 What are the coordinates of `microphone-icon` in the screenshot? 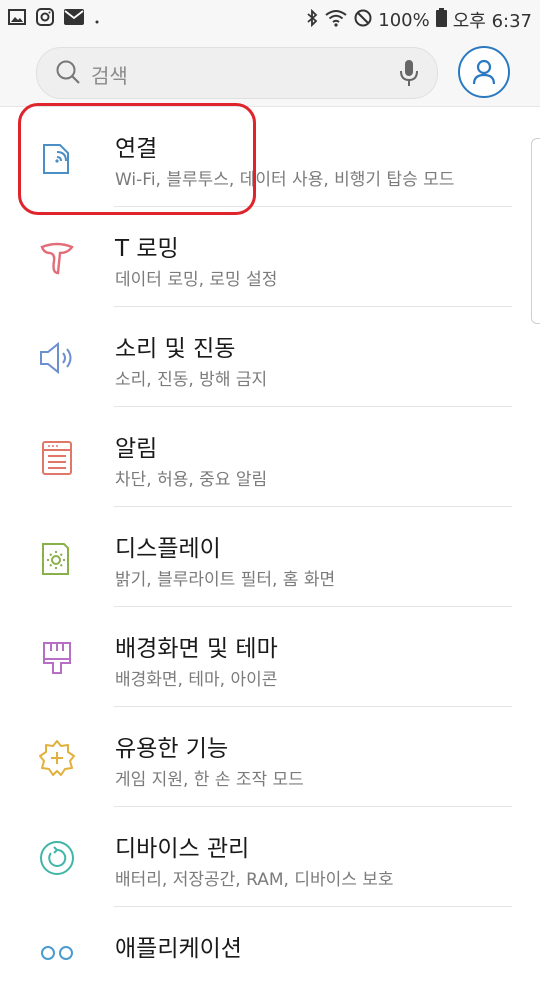 It's located at (409, 75).